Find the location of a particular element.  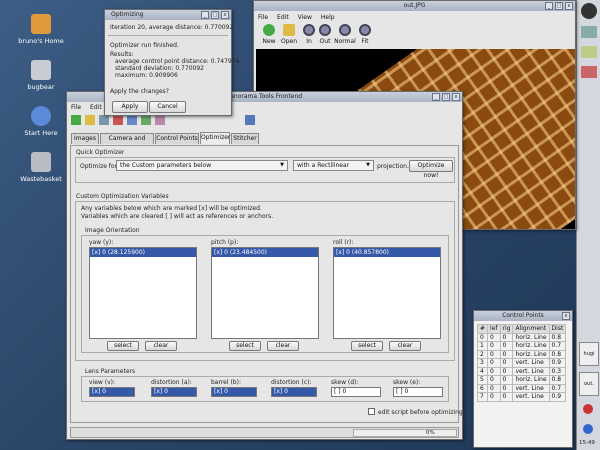

table-row: 6 0 0 vert. Line 0.7 is located at coordinates (521, 388).